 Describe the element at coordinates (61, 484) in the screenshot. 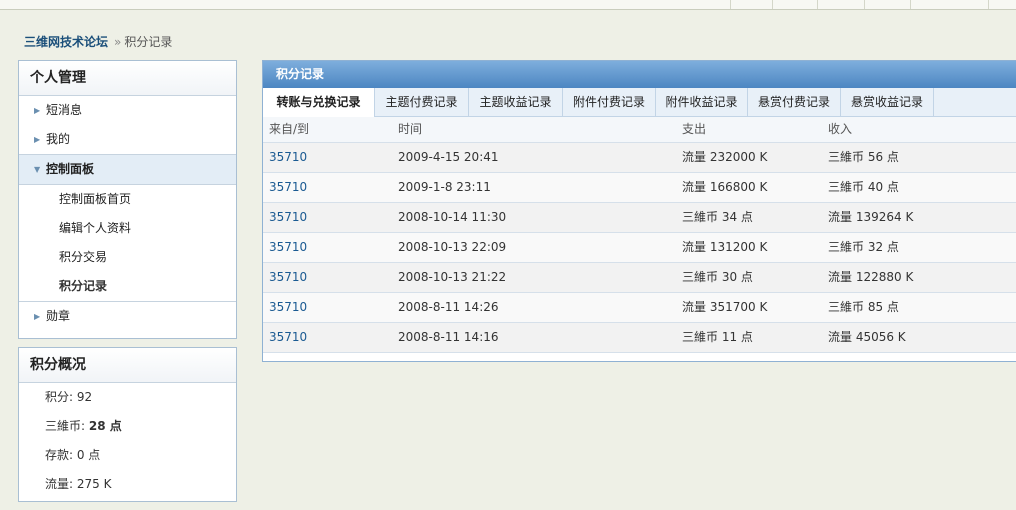

I see `stat-label: 流量:` at that location.